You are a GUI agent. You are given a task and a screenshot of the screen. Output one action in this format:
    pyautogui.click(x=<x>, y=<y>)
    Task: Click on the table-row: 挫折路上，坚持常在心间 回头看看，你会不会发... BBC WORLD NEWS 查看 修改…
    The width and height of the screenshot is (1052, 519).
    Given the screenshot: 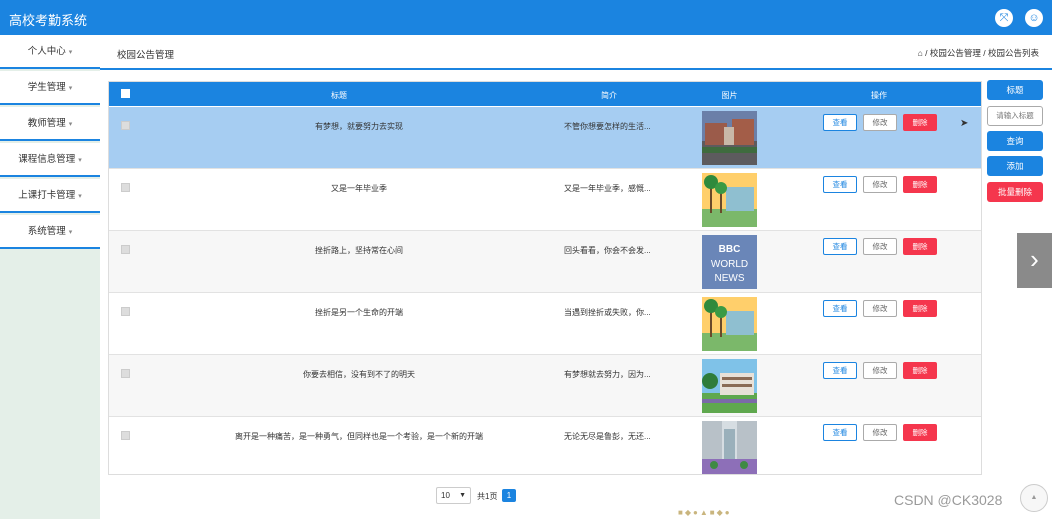 What is the action you would take?
    pyautogui.click(x=545, y=262)
    